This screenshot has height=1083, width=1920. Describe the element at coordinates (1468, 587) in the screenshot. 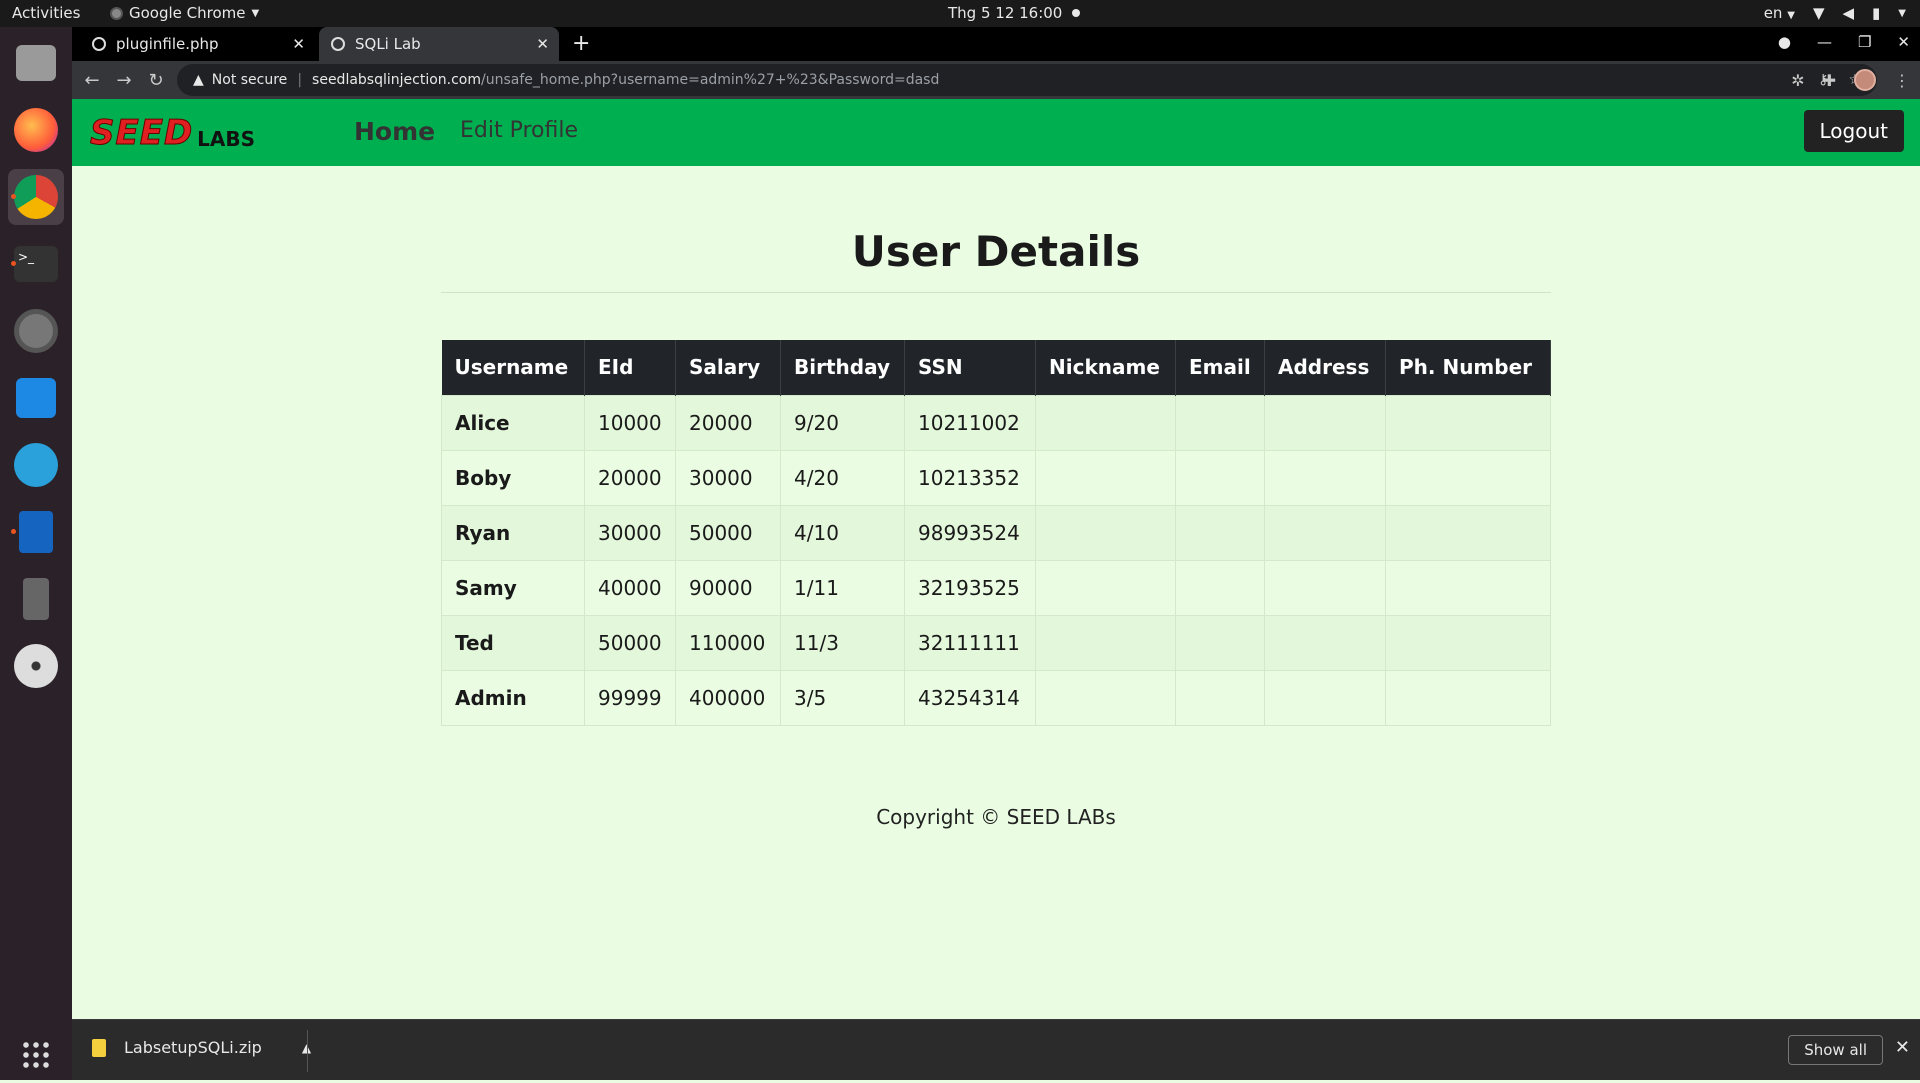

I see `cell-phone` at that location.